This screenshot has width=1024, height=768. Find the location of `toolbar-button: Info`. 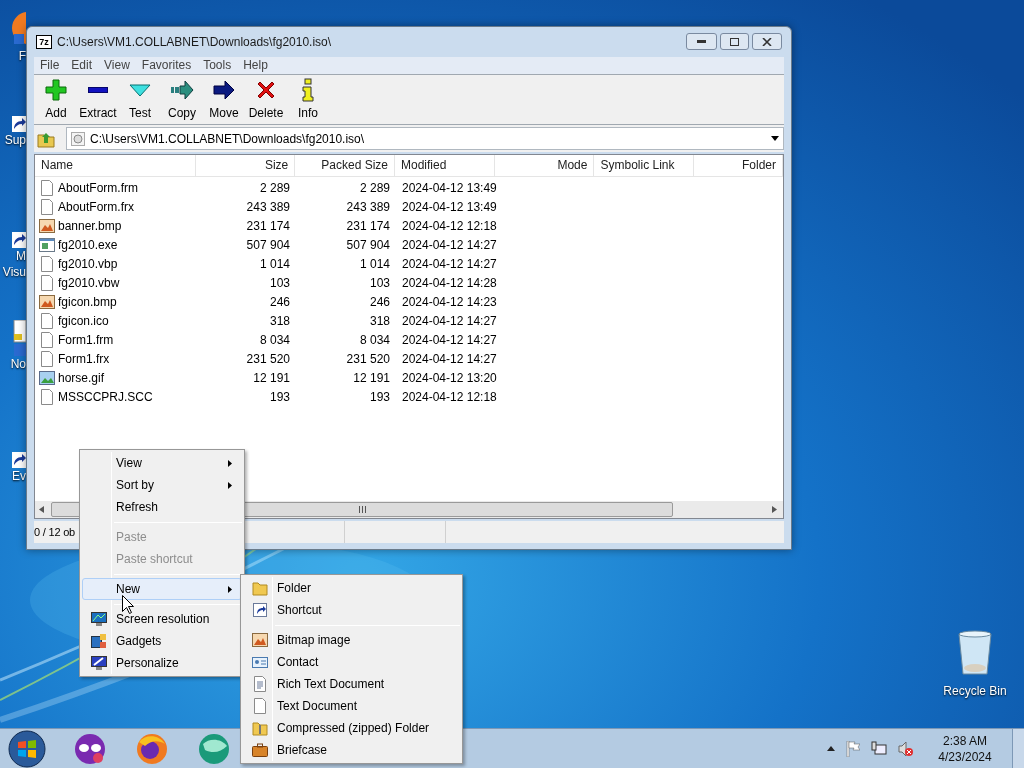

toolbar-button: Info is located at coordinates (308, 99).